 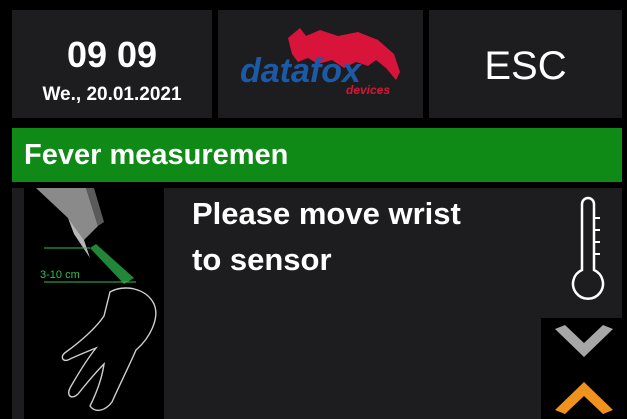 I want to click on instruction-line-2: to sensor, so click(x=262, y=259).